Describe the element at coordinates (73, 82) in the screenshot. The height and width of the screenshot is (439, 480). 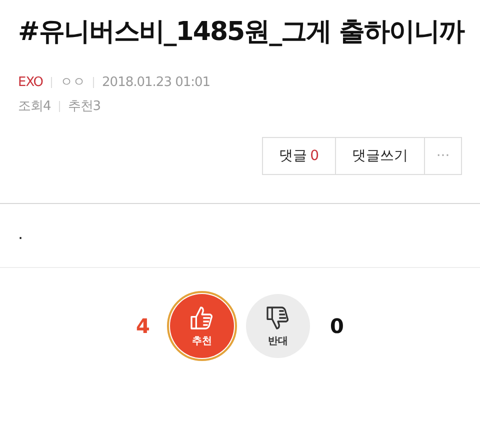
I see `meta-text: ㅇㅇ` at that location.